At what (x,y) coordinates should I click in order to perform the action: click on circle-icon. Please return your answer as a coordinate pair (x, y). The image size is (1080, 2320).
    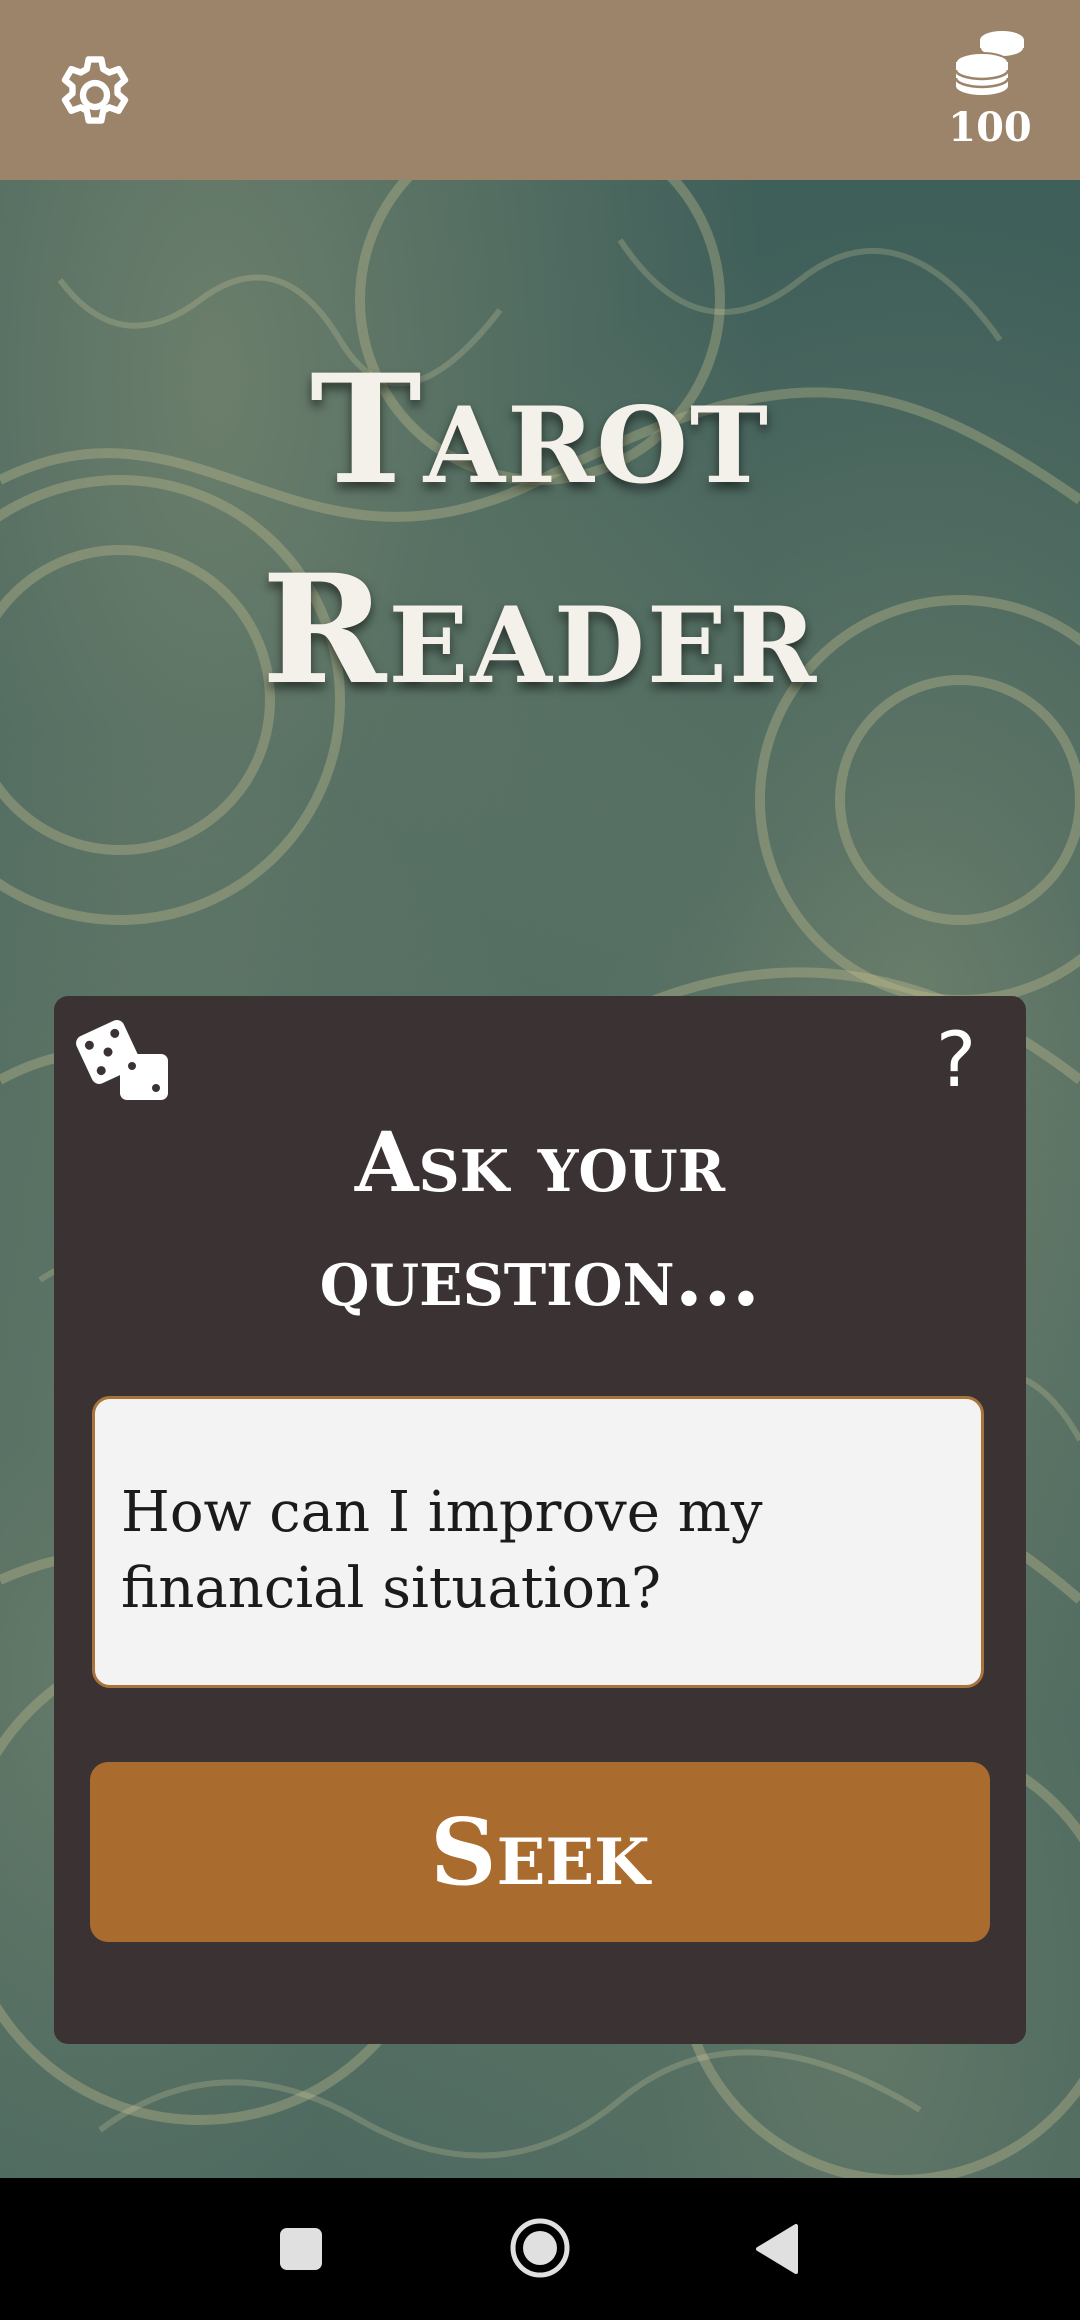
    Looking at the image, I should click on (540, 2248).